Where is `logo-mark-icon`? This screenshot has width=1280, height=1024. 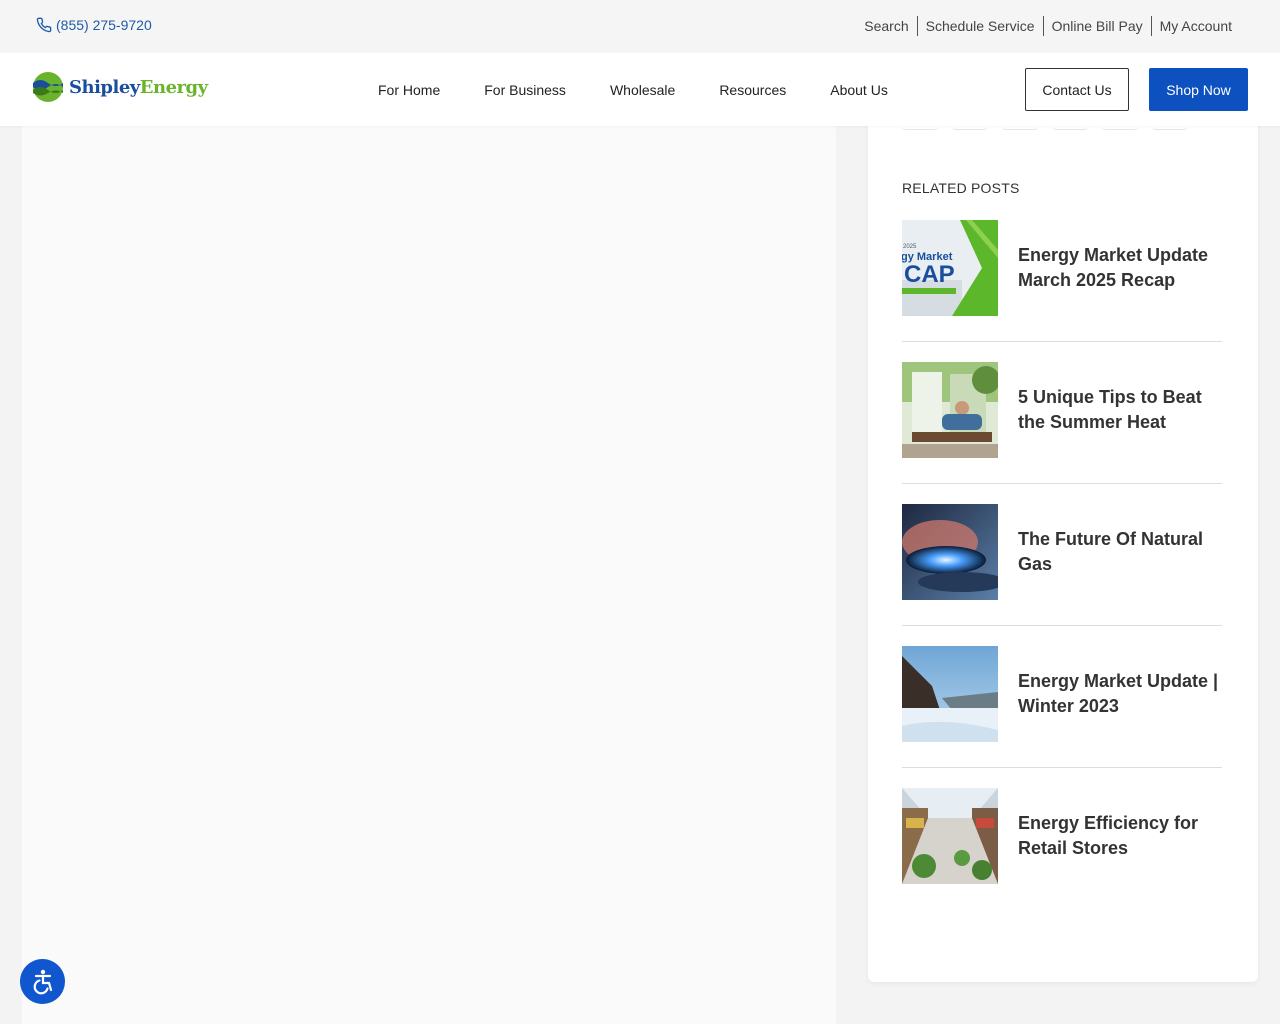 logo-mark-icon is located at coordinates (48, 87).